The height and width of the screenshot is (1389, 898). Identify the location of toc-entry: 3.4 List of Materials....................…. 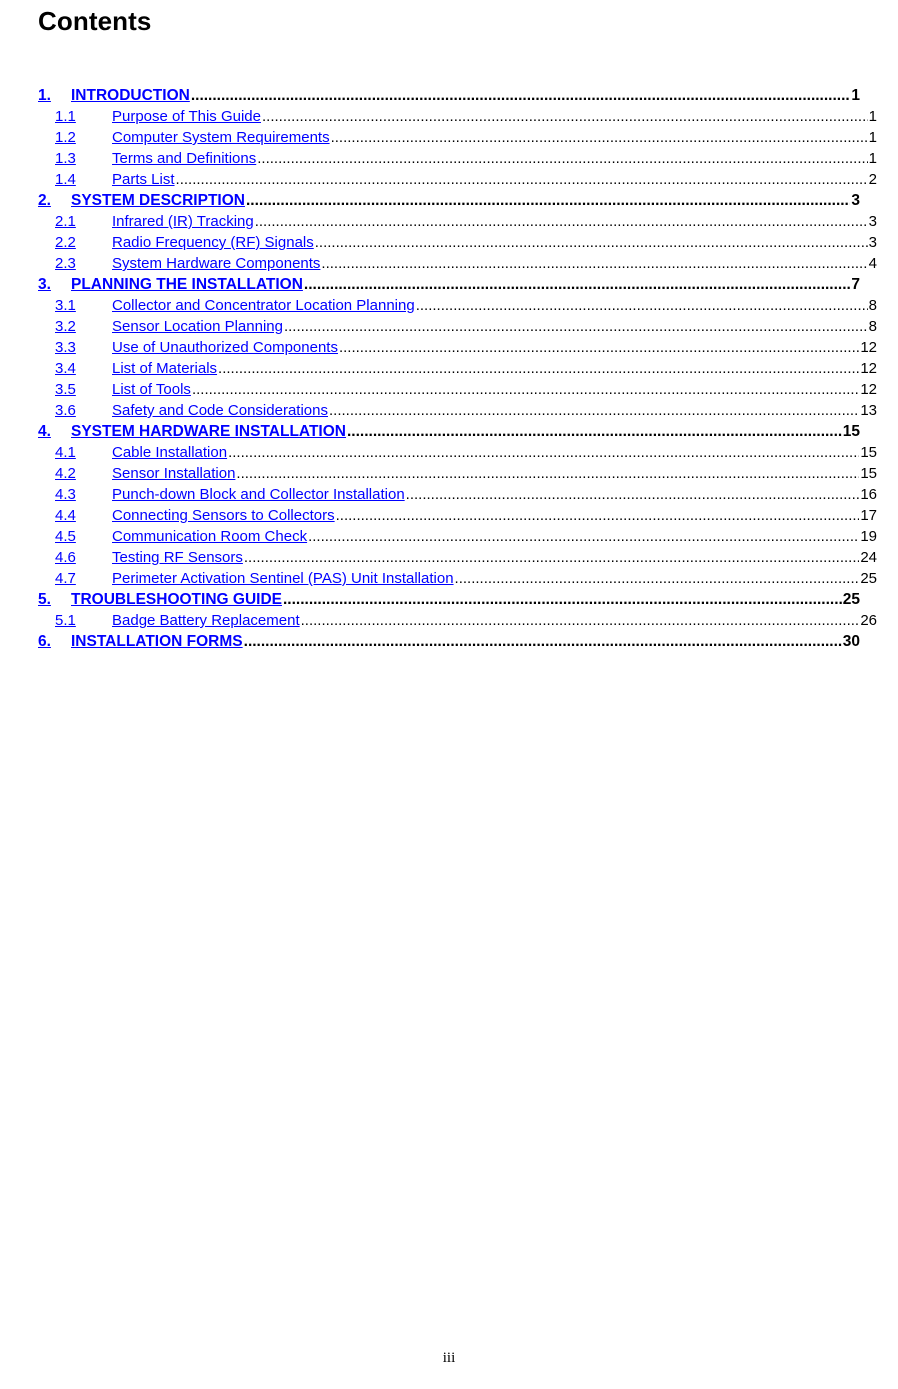
(457, 368).